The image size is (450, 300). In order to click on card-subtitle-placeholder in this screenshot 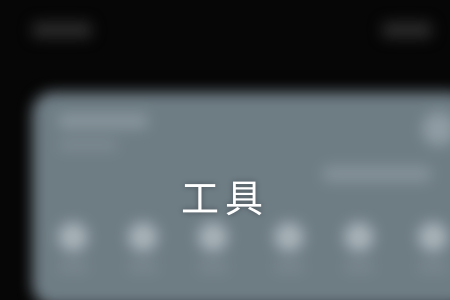, I will do `click(88, 145)`.